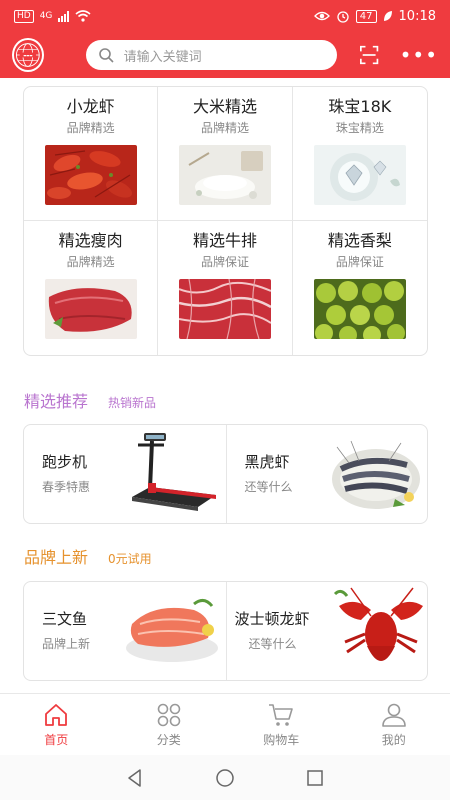  What do you see at coordinates (66, 487) in the screenshot?
I see `product-subtitle: 春季特惠` at bounding box center [66, 487].